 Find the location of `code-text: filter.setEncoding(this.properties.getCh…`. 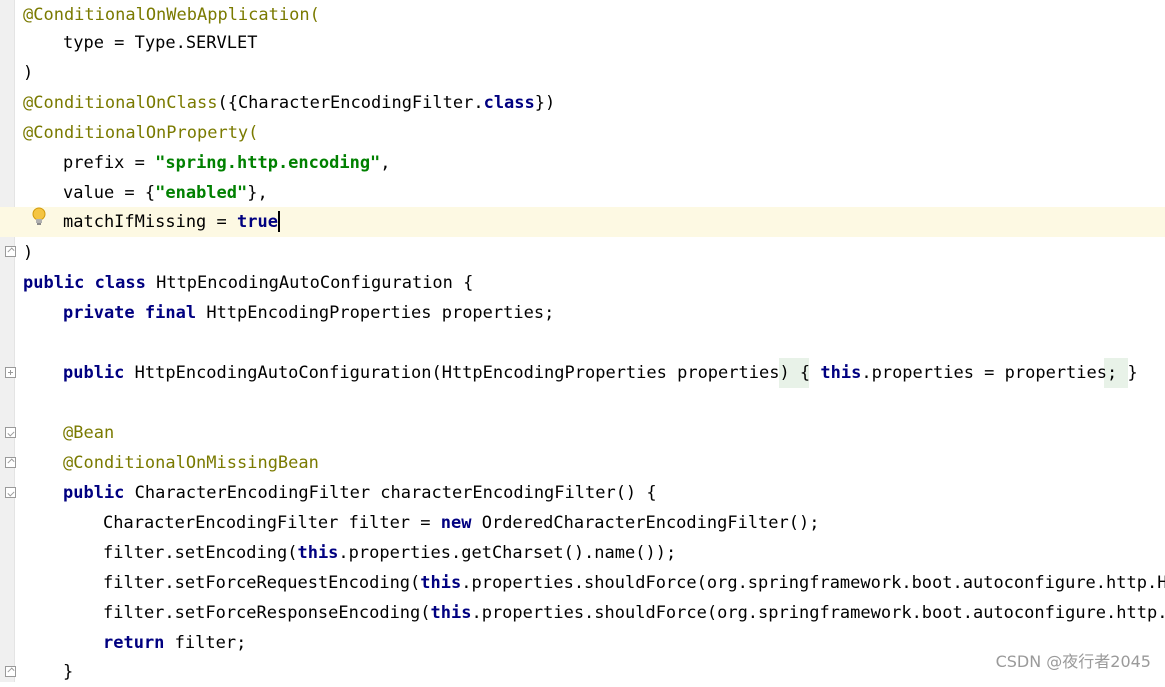

code-text: filter.setEncoding(this.properties.getCh… is located at coordinates (390, 553).